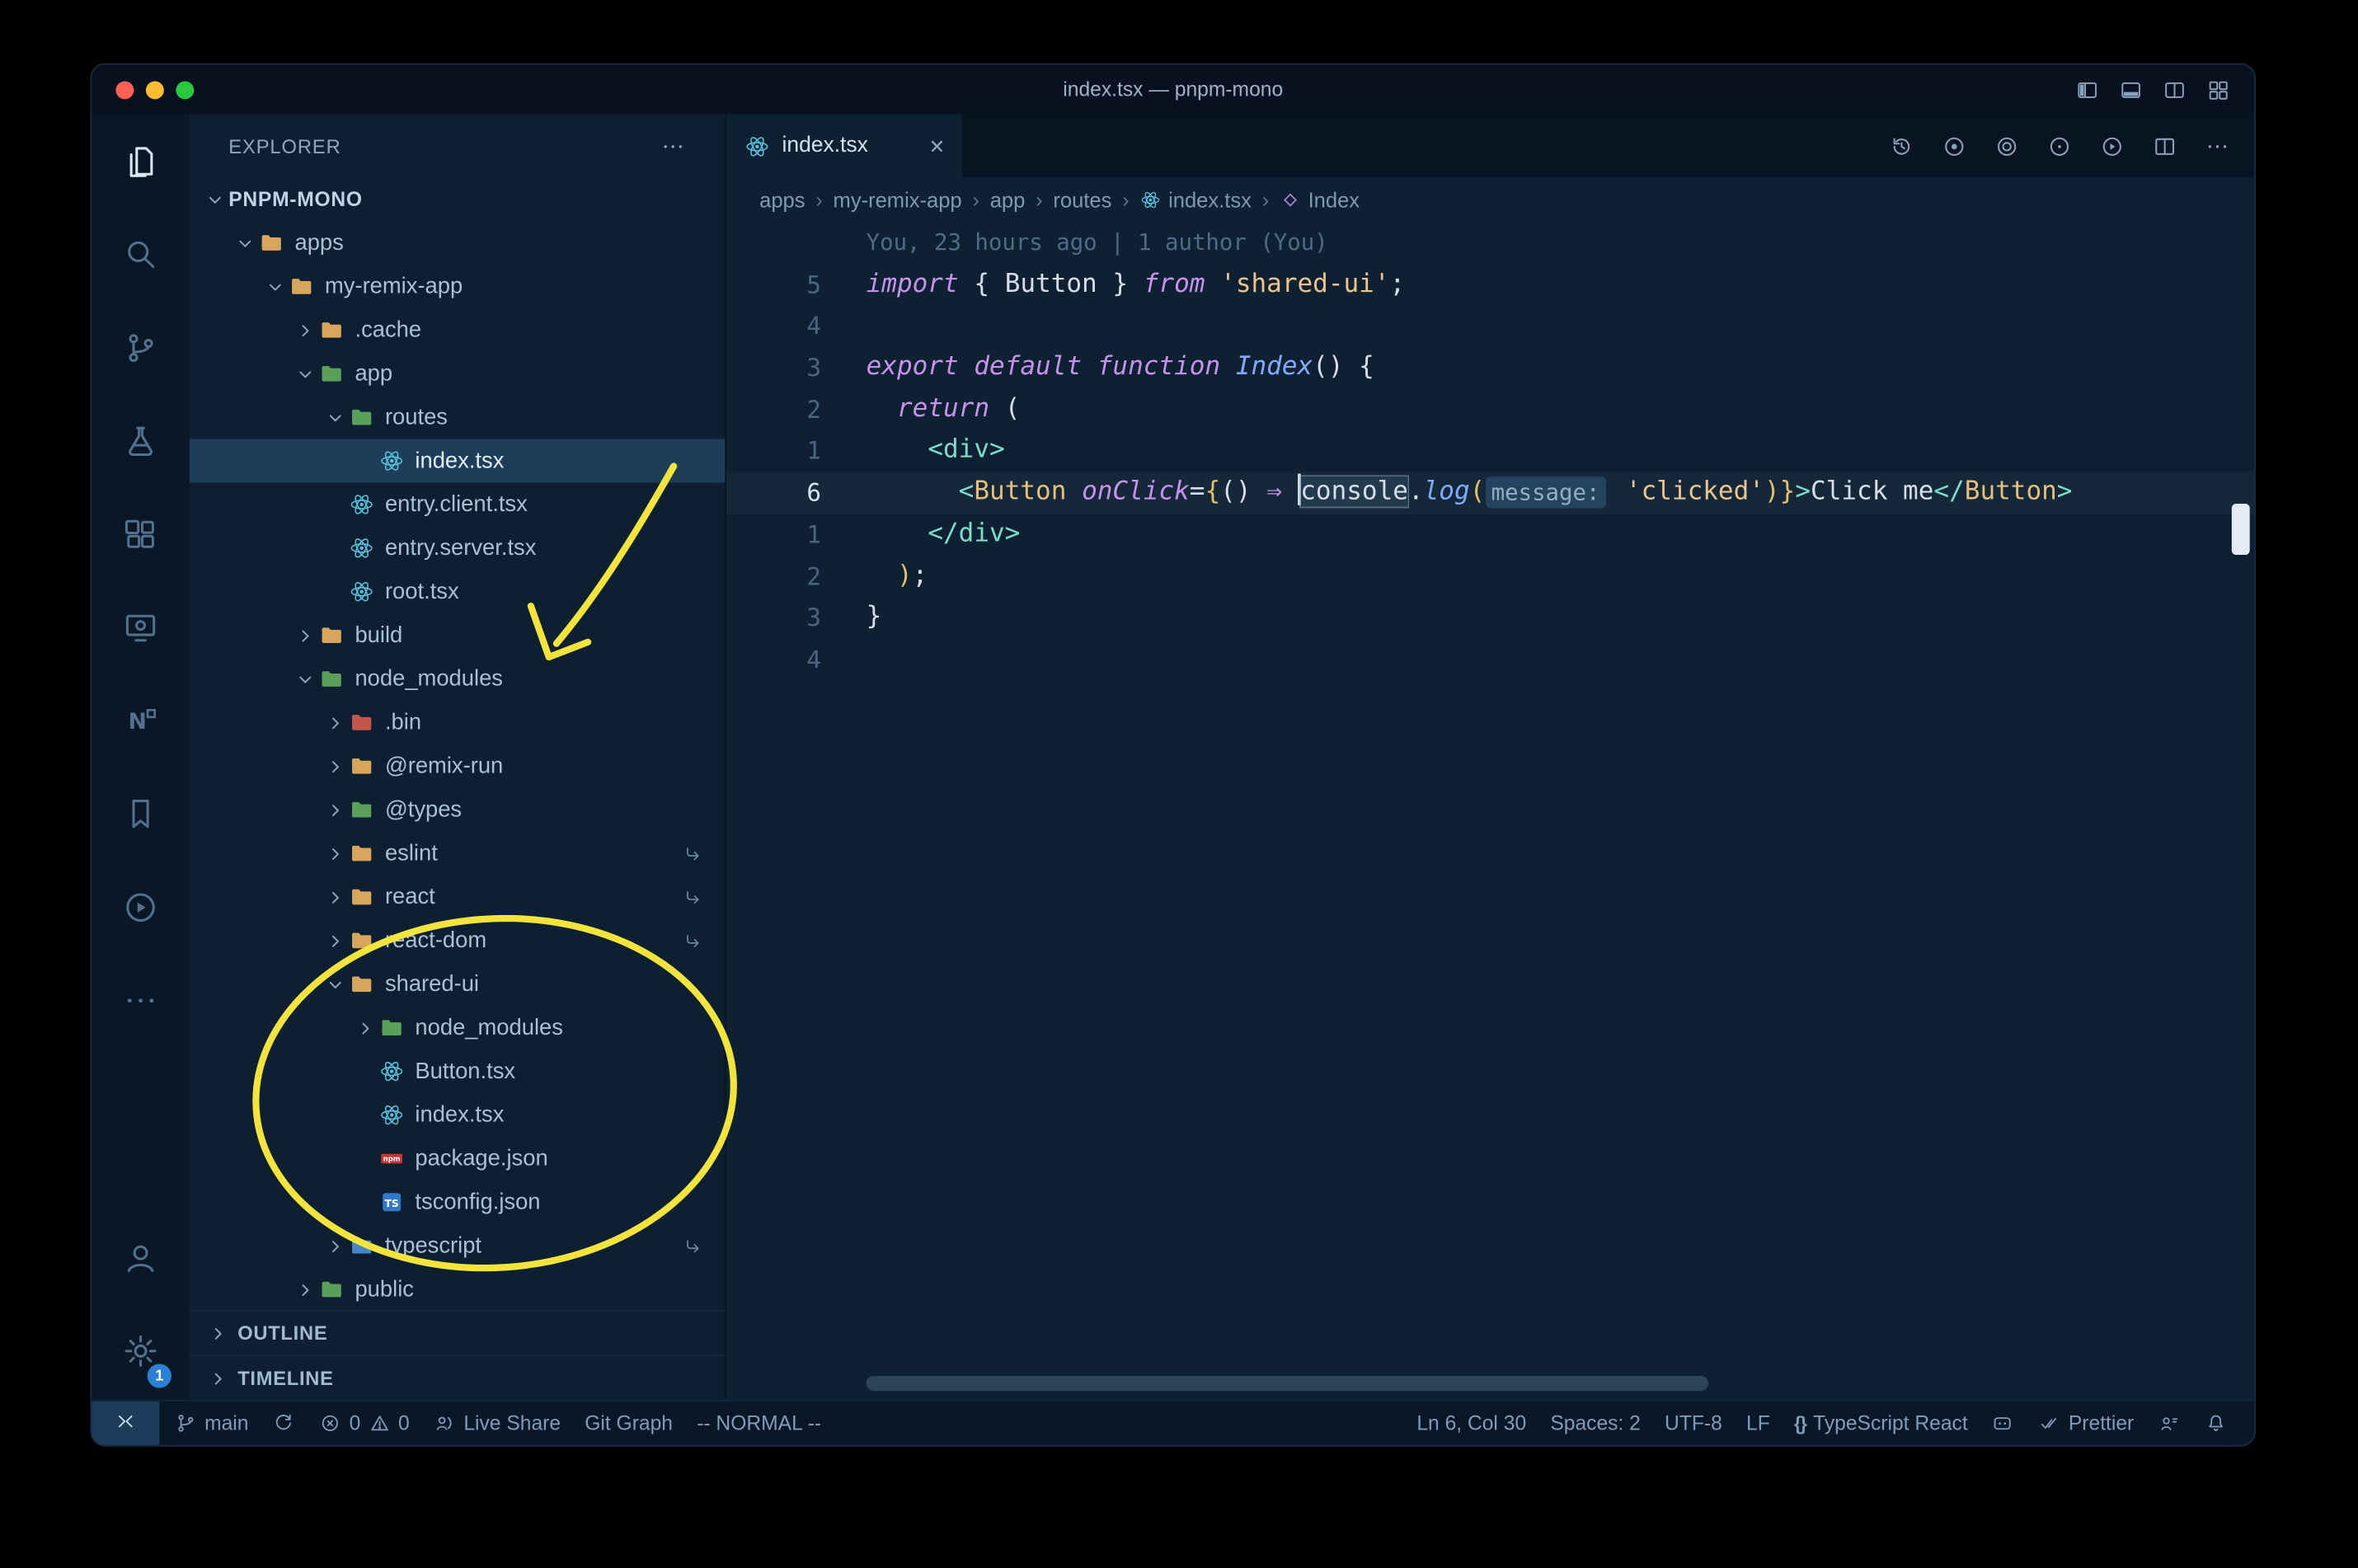  I want to click on status-formatter: Prettier, so click(2087, 1423).